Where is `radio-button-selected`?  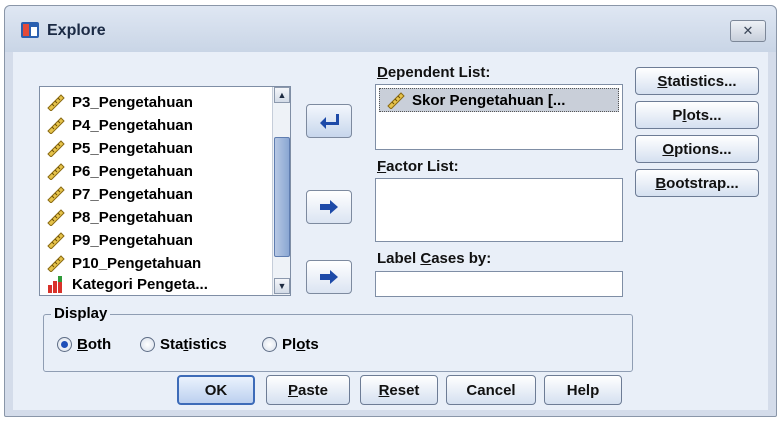
radio-button-selected is located at coordinates (64, 344).